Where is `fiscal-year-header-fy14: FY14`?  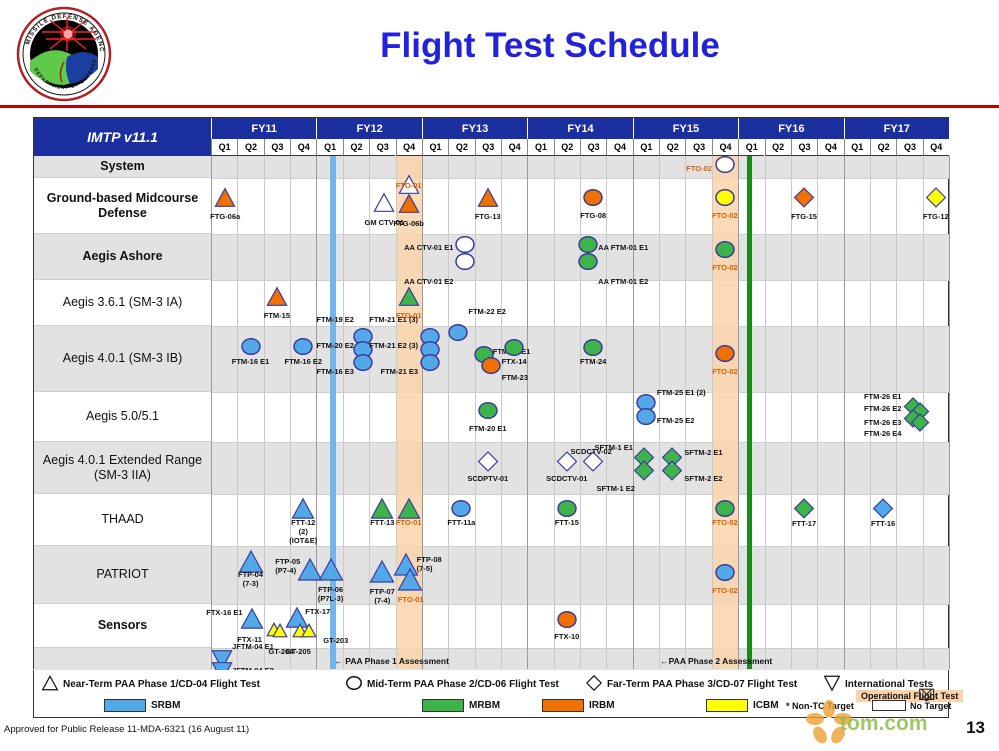
fiscal-year-header-fy14: FY14 is located at coordinates (580, 128).